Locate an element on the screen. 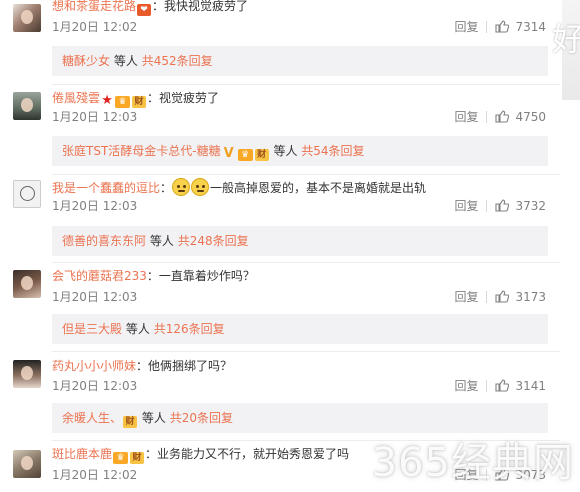 Image resolution: width=580 pixels, height=492 pixels. reply-user: 余暖人生、 is located at coordinates (92, 418).